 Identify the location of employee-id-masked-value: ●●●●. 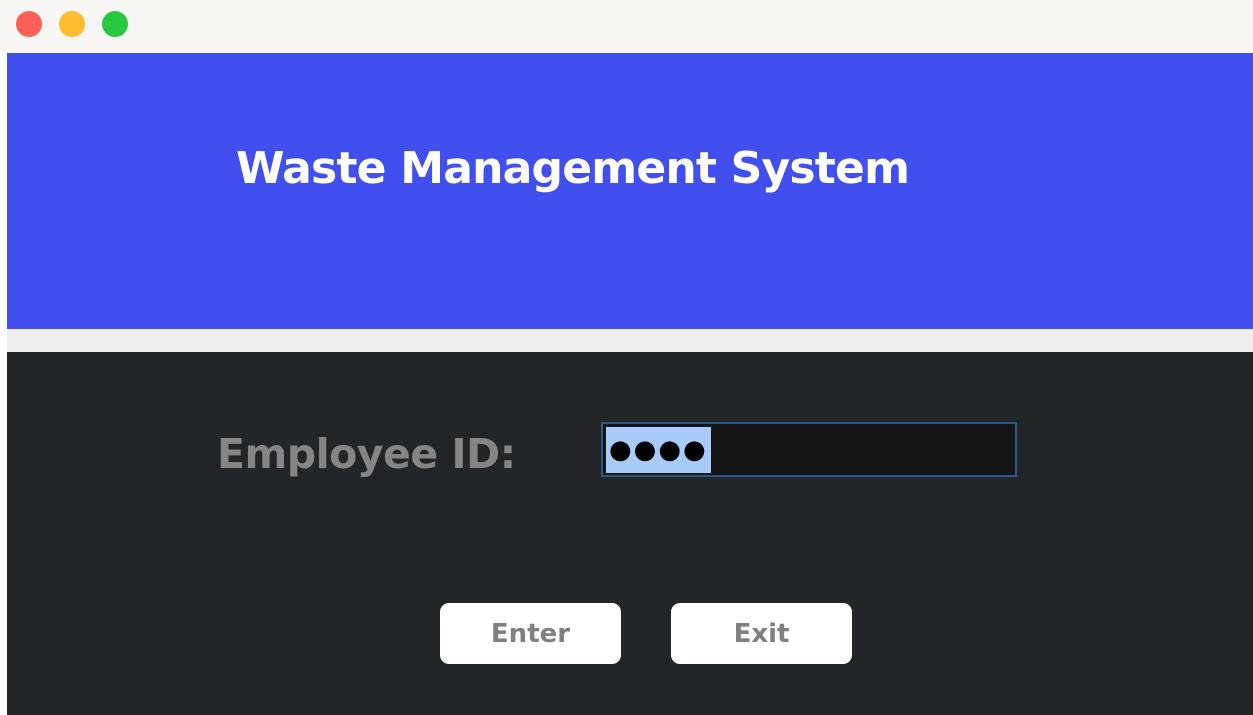
(658, 450).